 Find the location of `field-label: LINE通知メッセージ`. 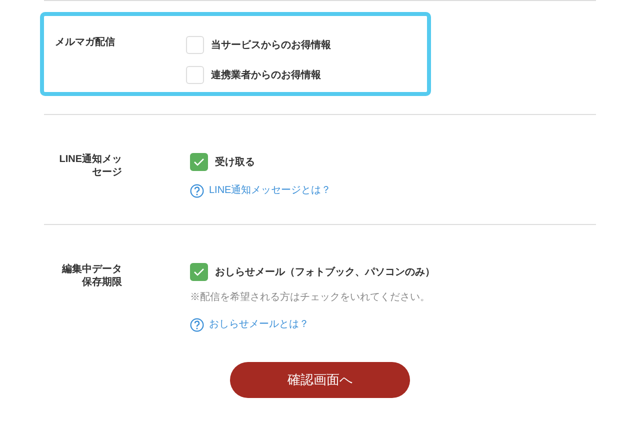

field-label: LINE通知メッセージ is located at coordinates (90, 166).